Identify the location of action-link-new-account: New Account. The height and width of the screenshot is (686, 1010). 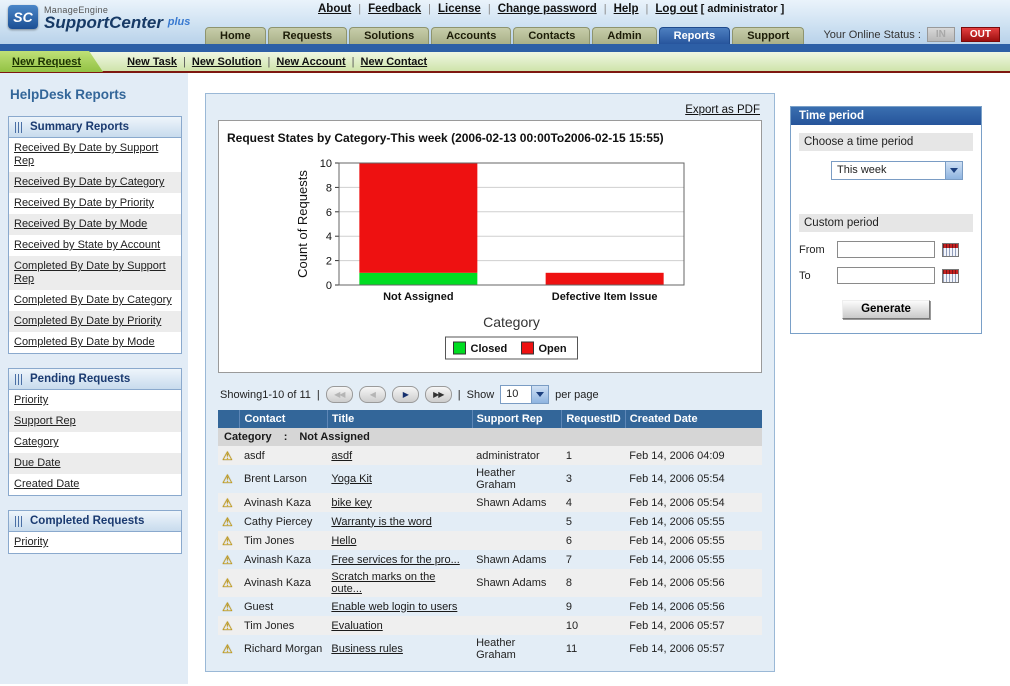
(310, 62).